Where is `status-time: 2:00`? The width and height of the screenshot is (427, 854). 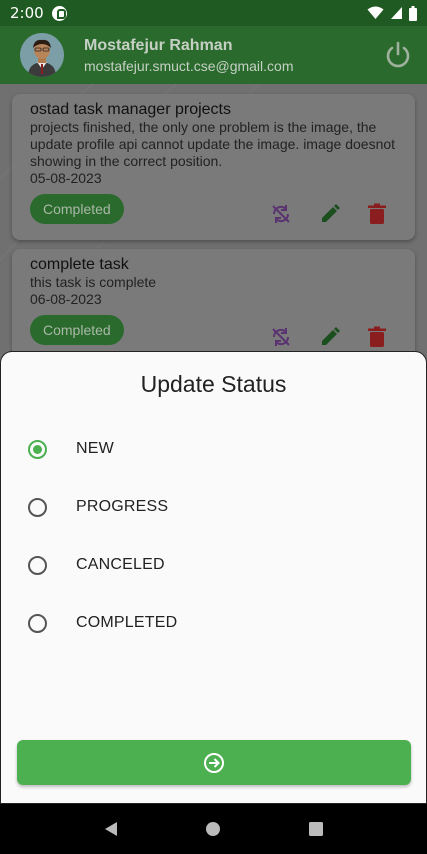
status-time: 2:00 is located at coordinates (27, 13).